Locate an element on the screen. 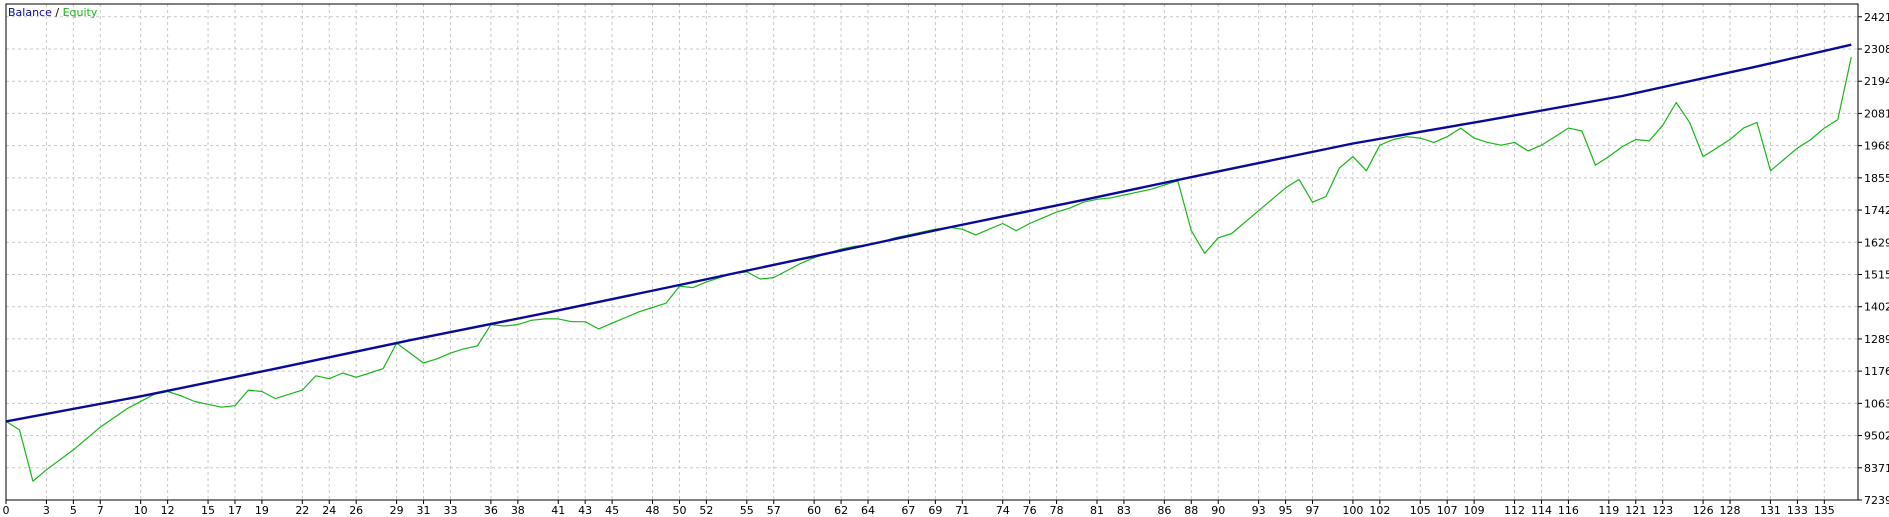 Image resolution: width=1889 pixels, height=517 pixels. legend-equity: Equity is located at coordinates (80, 12).